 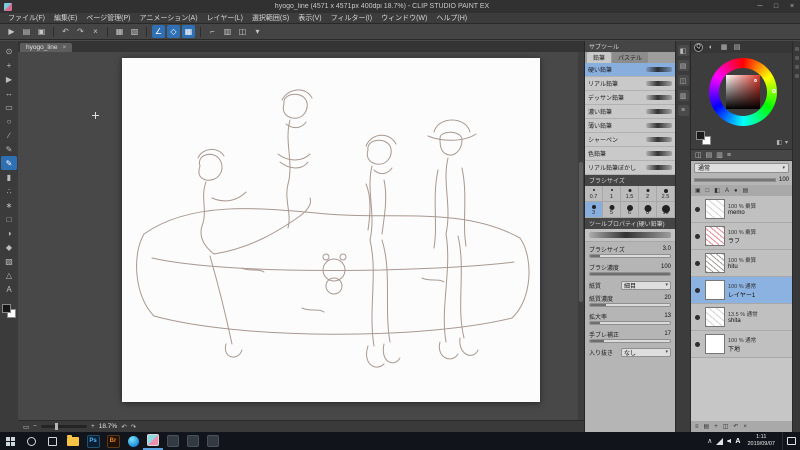 I want to click on brush-size-option: 5, so click(x=612, y=210).